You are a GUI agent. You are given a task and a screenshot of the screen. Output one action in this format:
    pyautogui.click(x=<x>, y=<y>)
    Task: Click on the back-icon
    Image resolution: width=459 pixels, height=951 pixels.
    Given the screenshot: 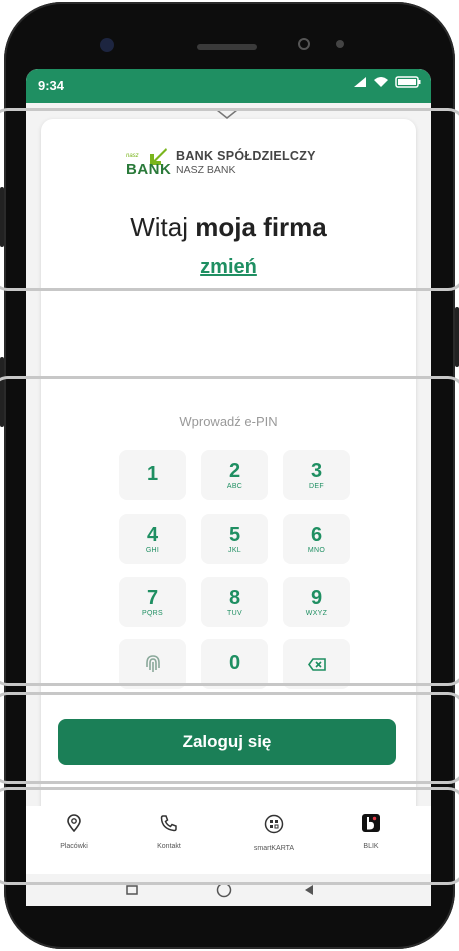 What is the action you would take?
    pyautogui.click(x=309, y=890)
    